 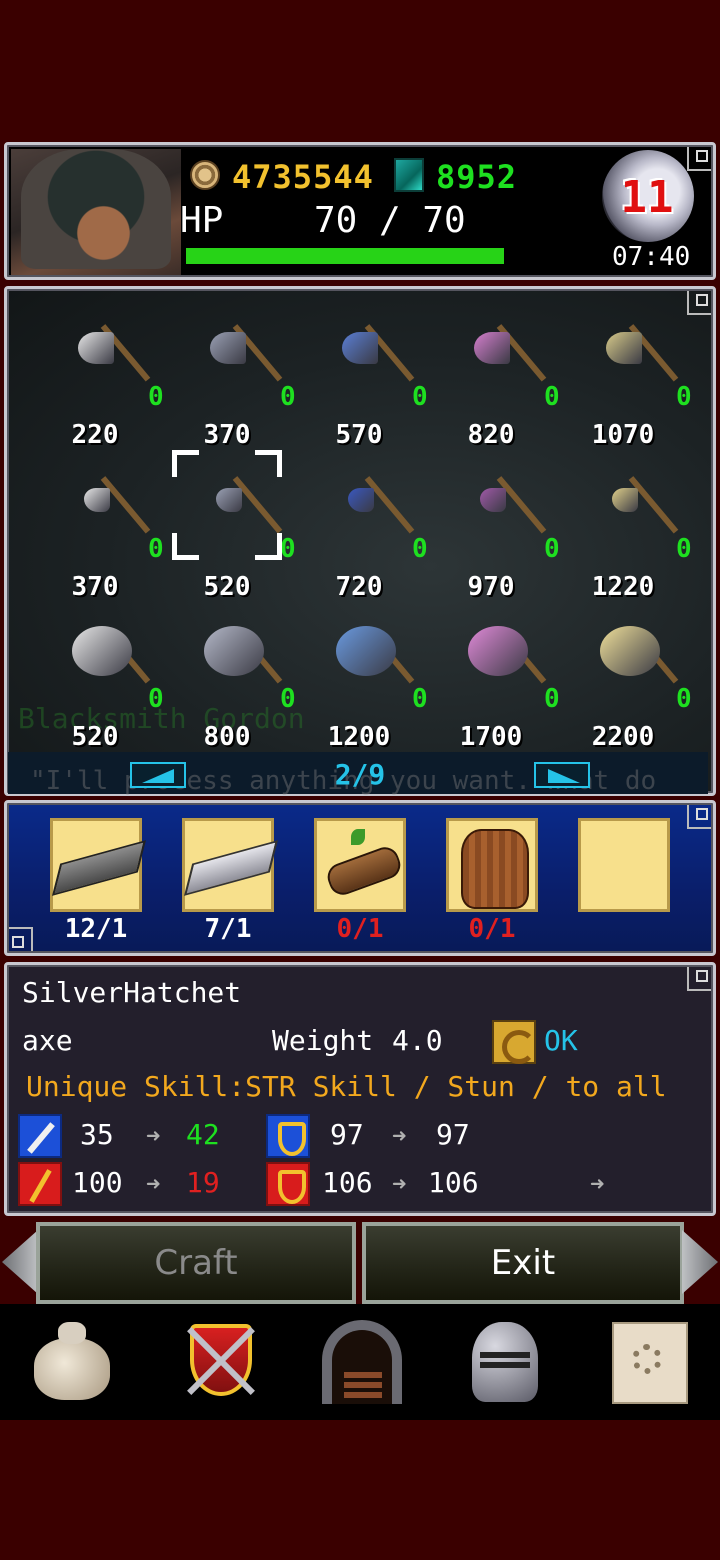 I want to click on battle-crest-icon, so click(x=221, y=1361).